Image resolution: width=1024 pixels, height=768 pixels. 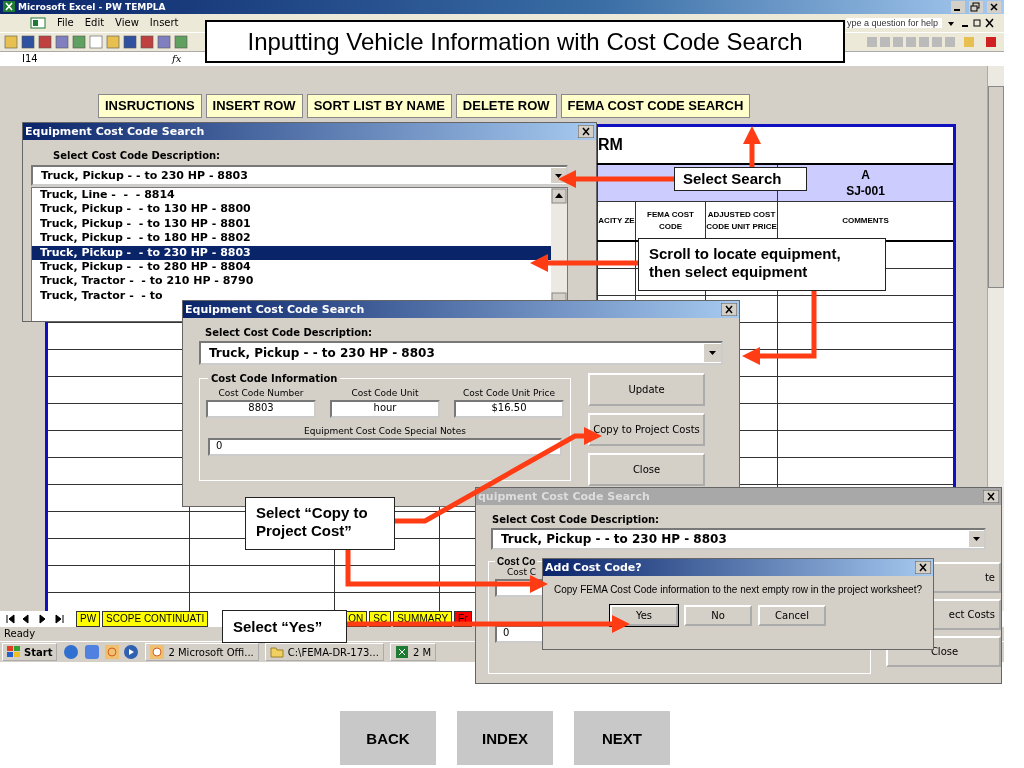 I want to click on group-title: Cost Co, so click(x=516, y=561).